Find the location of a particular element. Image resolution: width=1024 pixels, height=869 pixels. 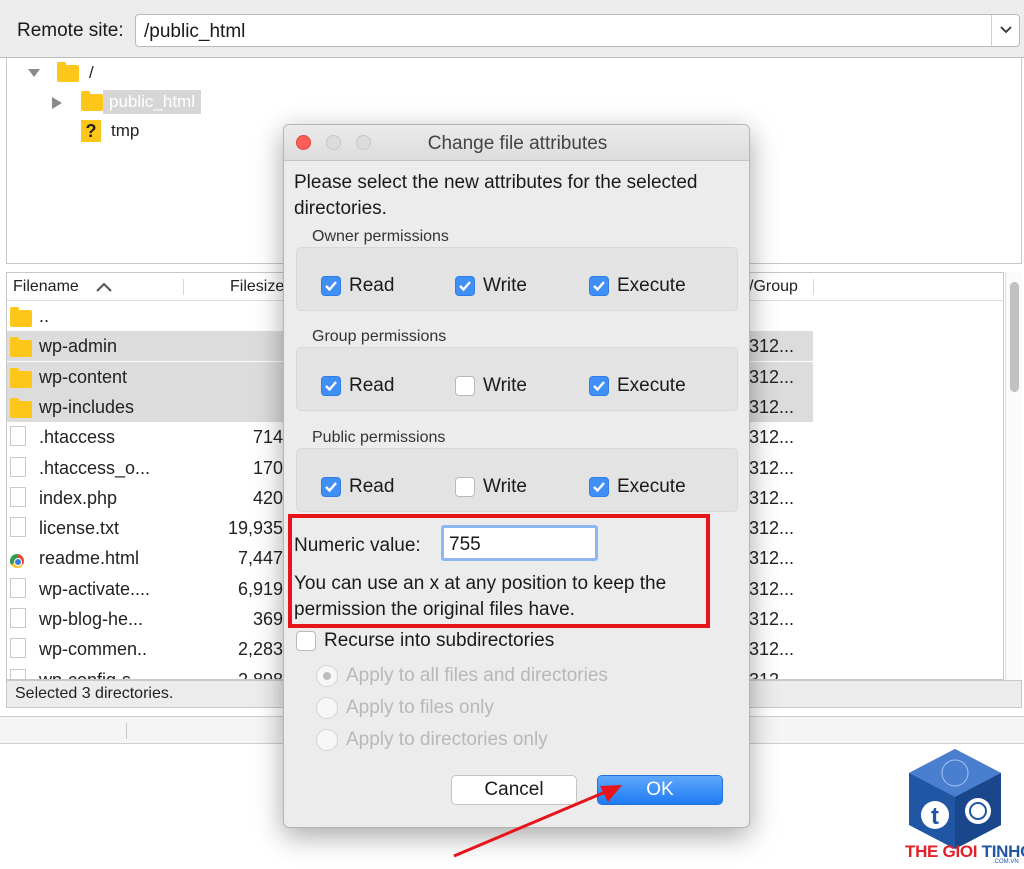

group-write-checkbox: Write is located at coordinates (491, 386).